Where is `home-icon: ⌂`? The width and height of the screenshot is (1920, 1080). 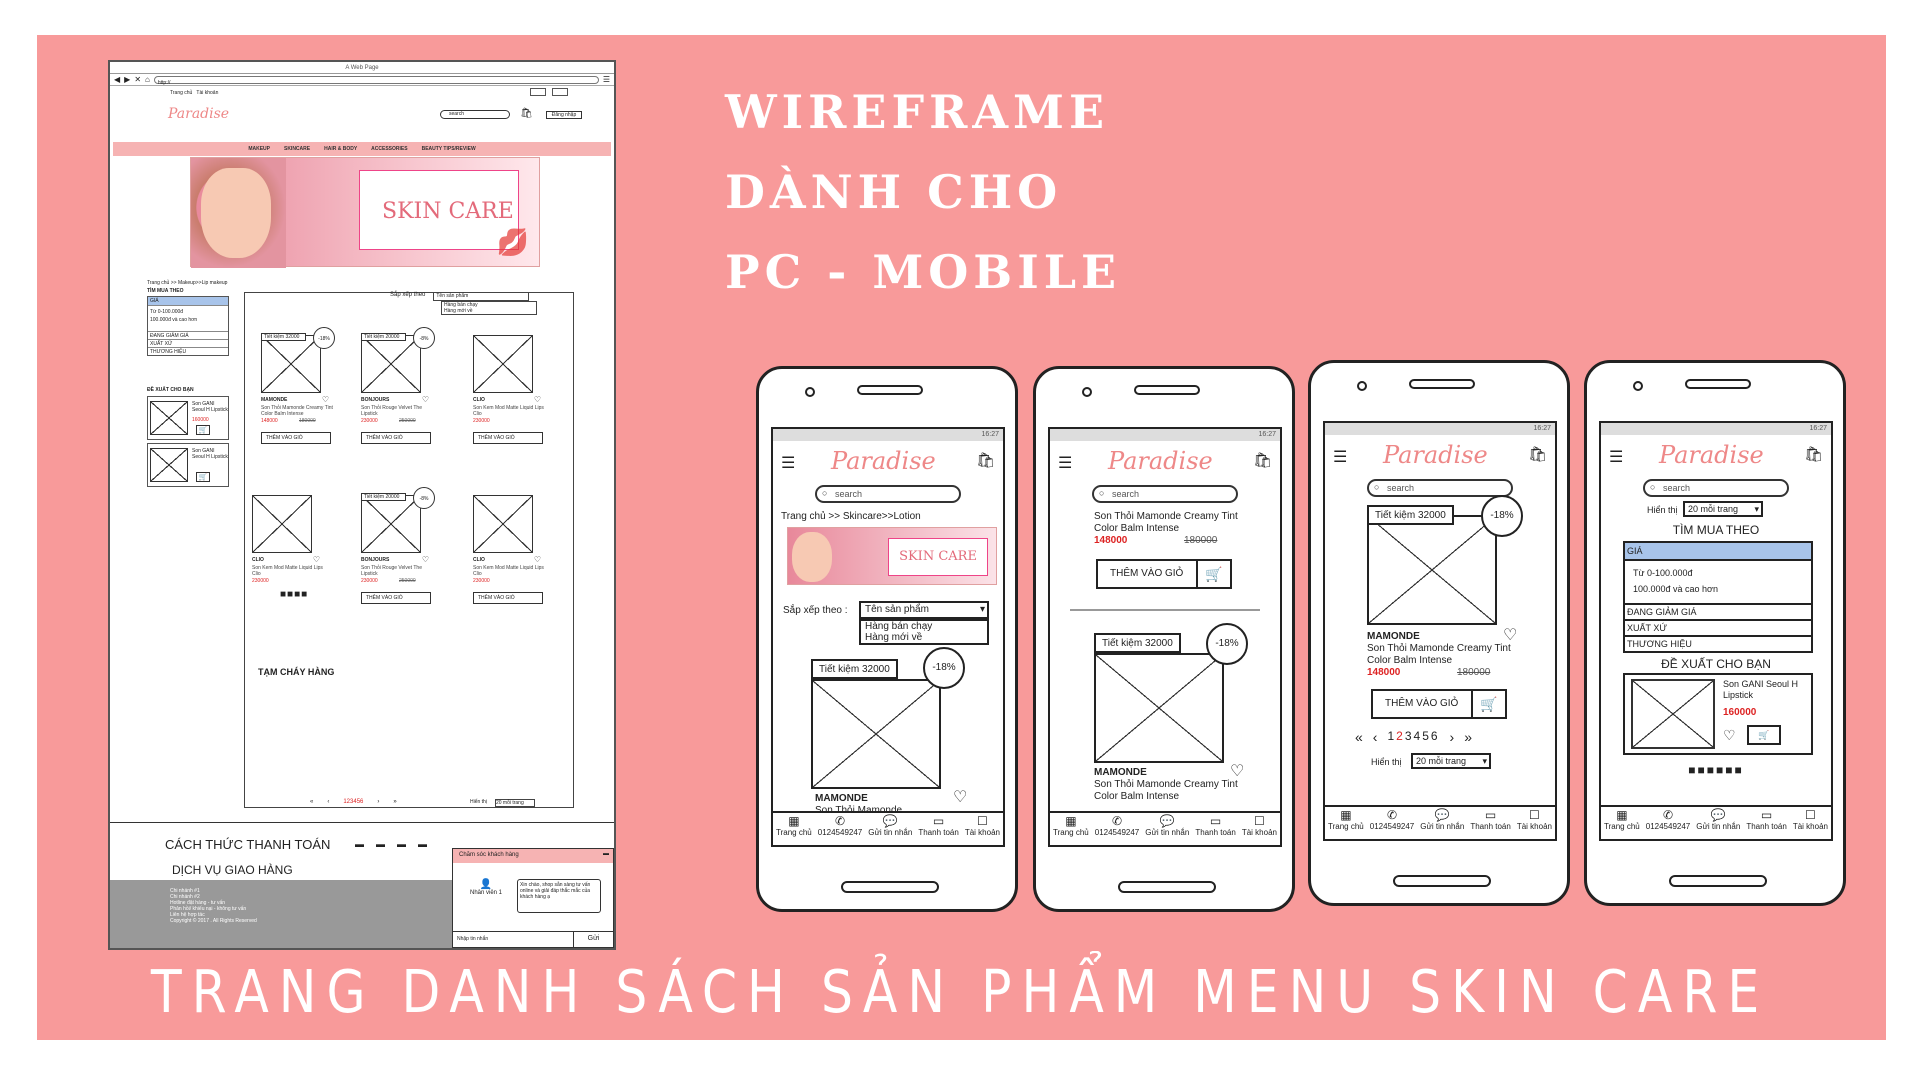
home-icon: ⌂ is located at coordinates (147, 79).